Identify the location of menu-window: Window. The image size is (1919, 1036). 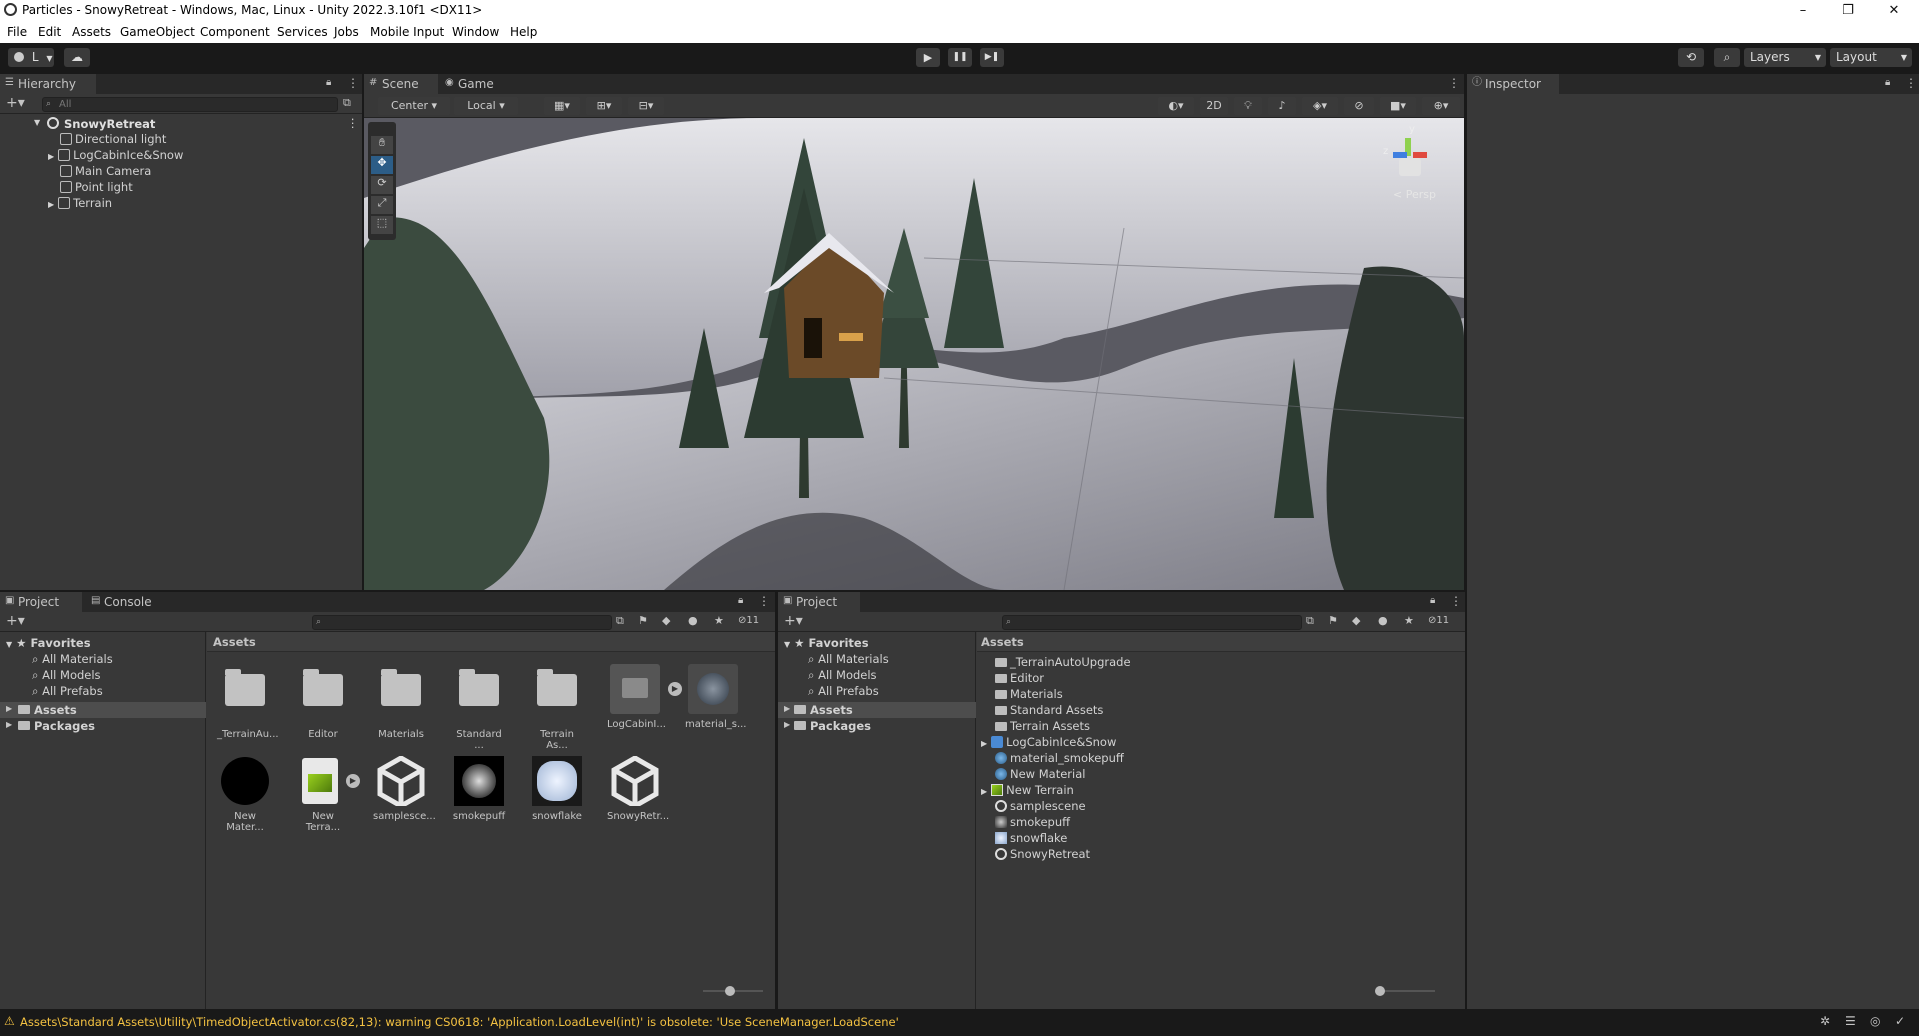
(475, 32).